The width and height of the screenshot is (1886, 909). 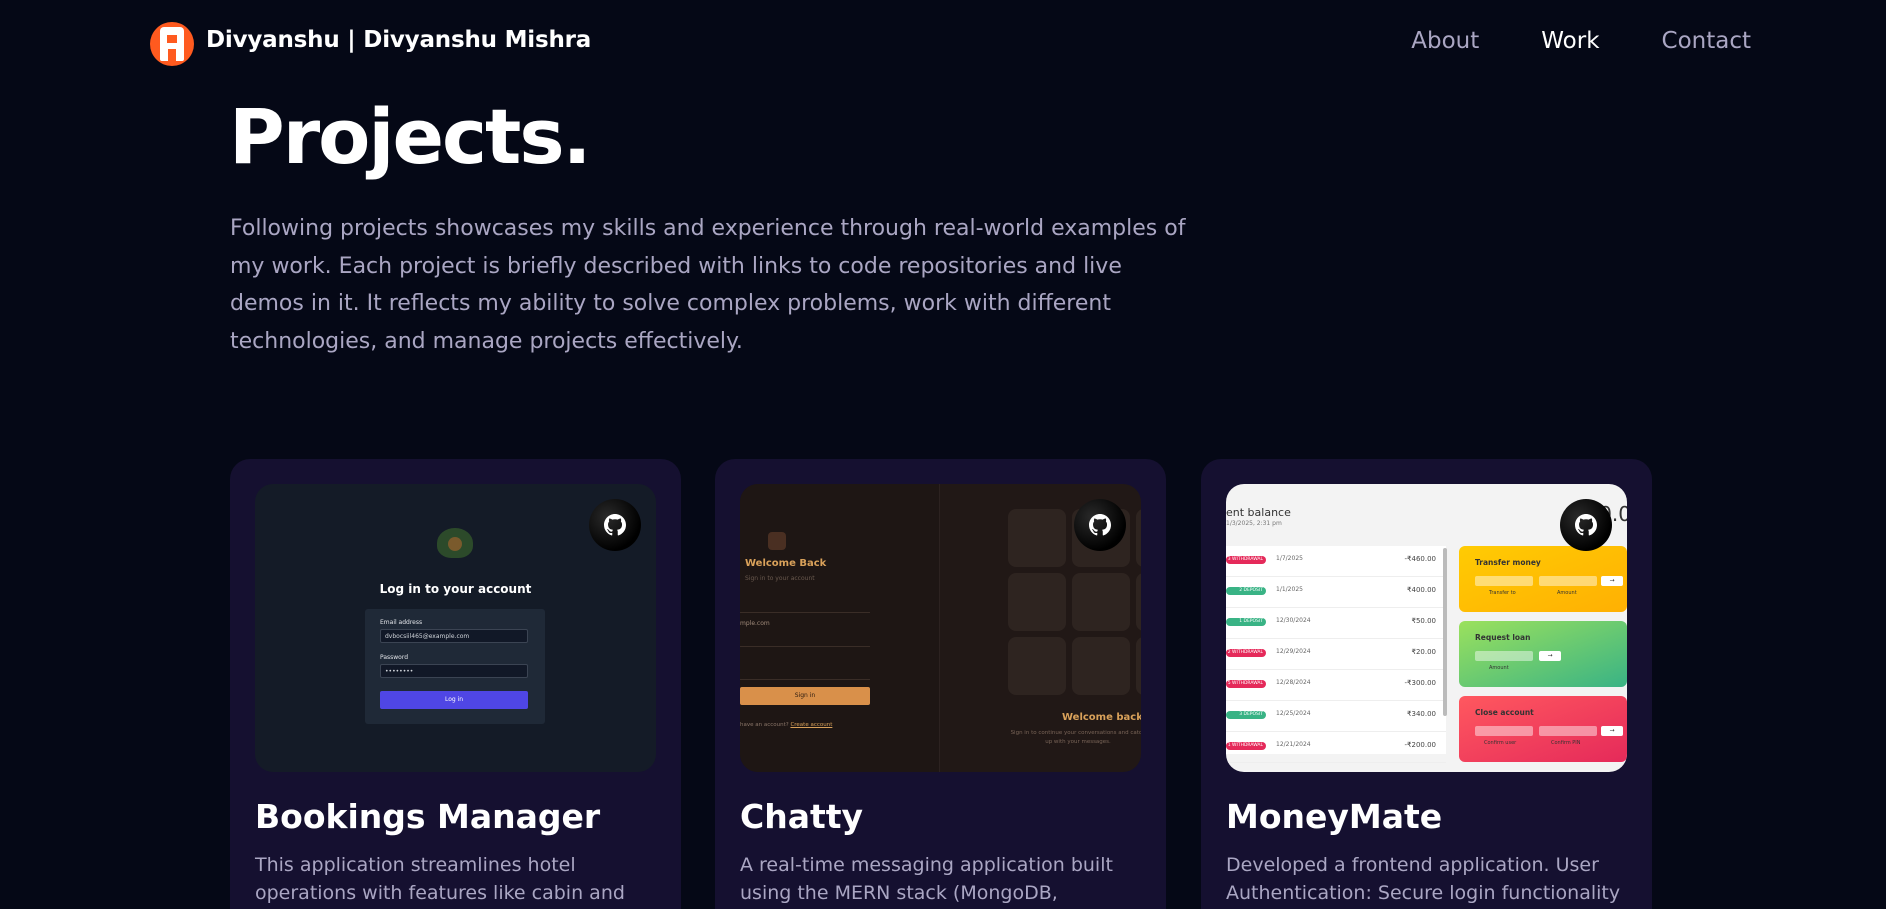 What do you see at coordinates (1336, 685) in the screenshot?
I see `movement-row: 5 WITHDRAWAL 12/28/2024 -₹300.00` at bounding box center [1336, 685].